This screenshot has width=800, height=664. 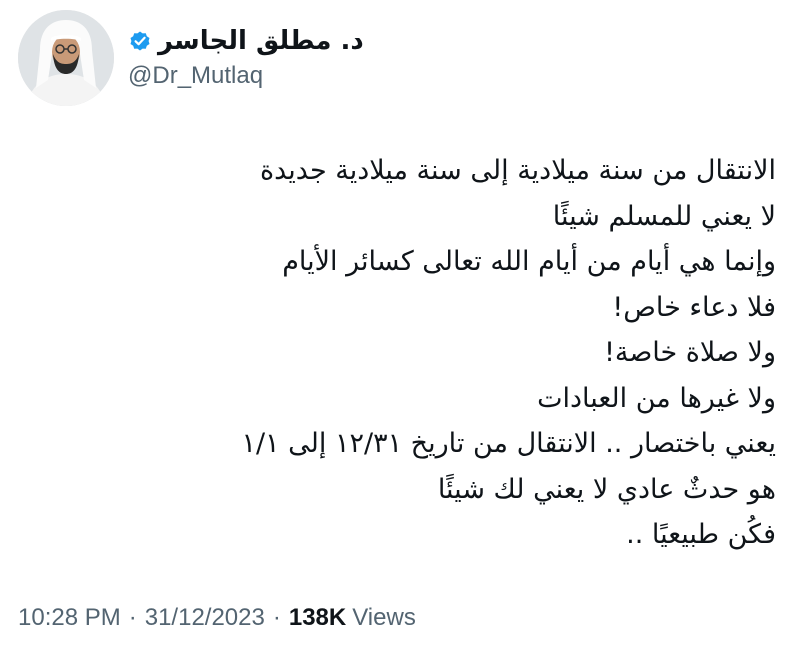 I want to click on tweet-header: د. مطلق الجاسر @Dr_Mutlaq, so click(x=191, y=58).